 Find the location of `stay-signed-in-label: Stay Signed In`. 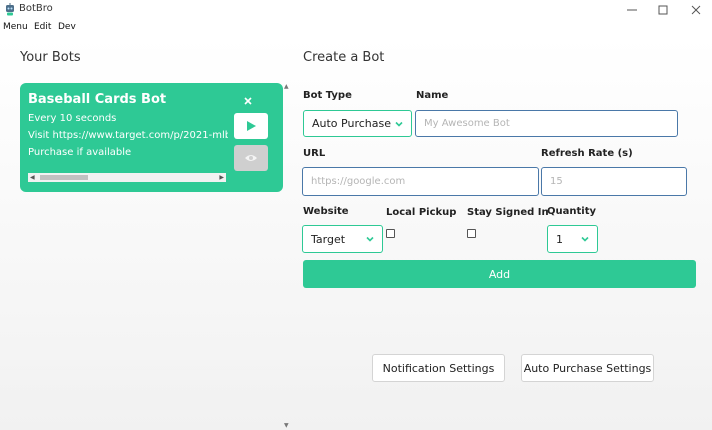

stay-signed-in-label: Stay Signed In is located at coordinates (508, 212).